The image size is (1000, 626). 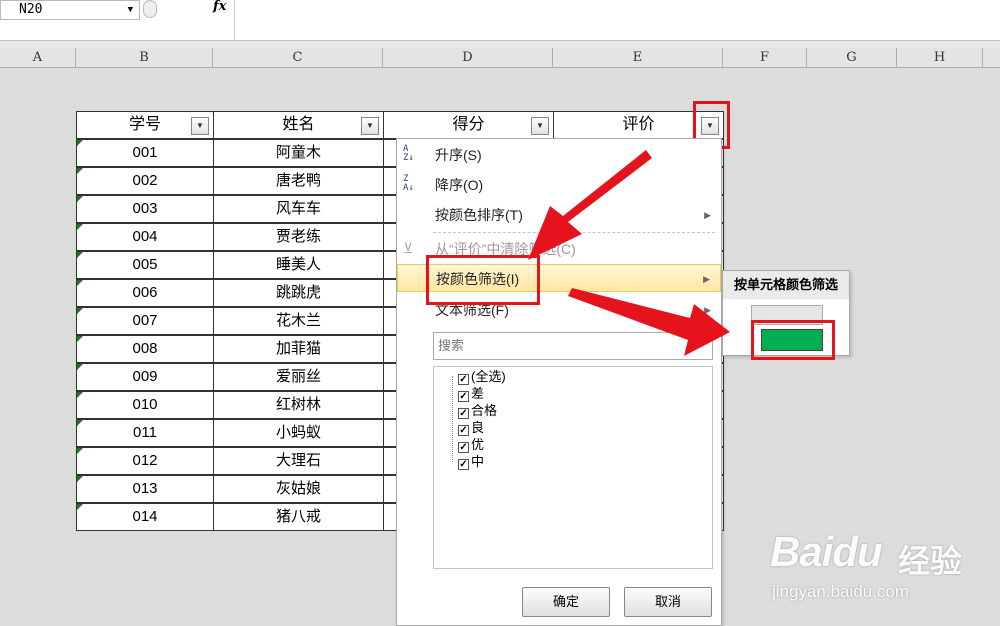 I want to click on cell-text: 011, so click(x=145, y=432).